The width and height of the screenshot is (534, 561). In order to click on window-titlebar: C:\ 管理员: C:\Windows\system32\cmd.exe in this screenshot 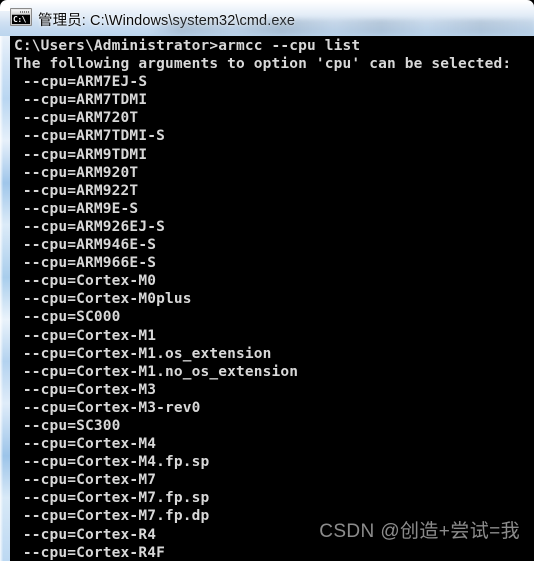, I will do `click(267, 18)`.